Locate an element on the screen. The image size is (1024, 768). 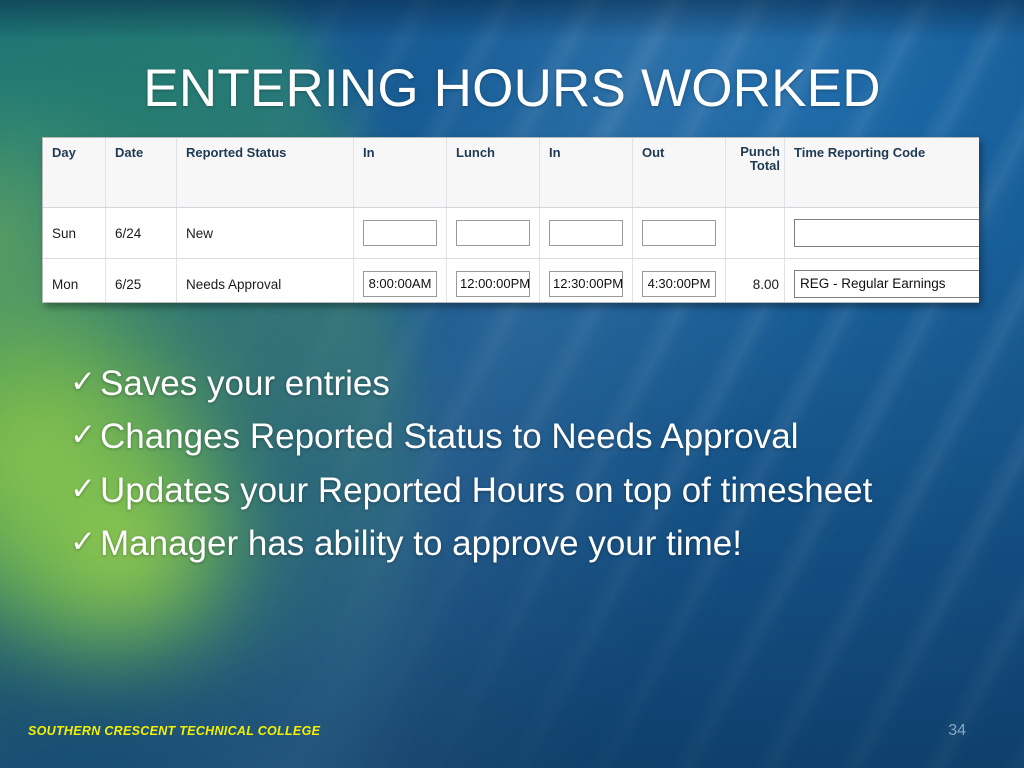
cell-lunch is located at coordinates (493, 233).